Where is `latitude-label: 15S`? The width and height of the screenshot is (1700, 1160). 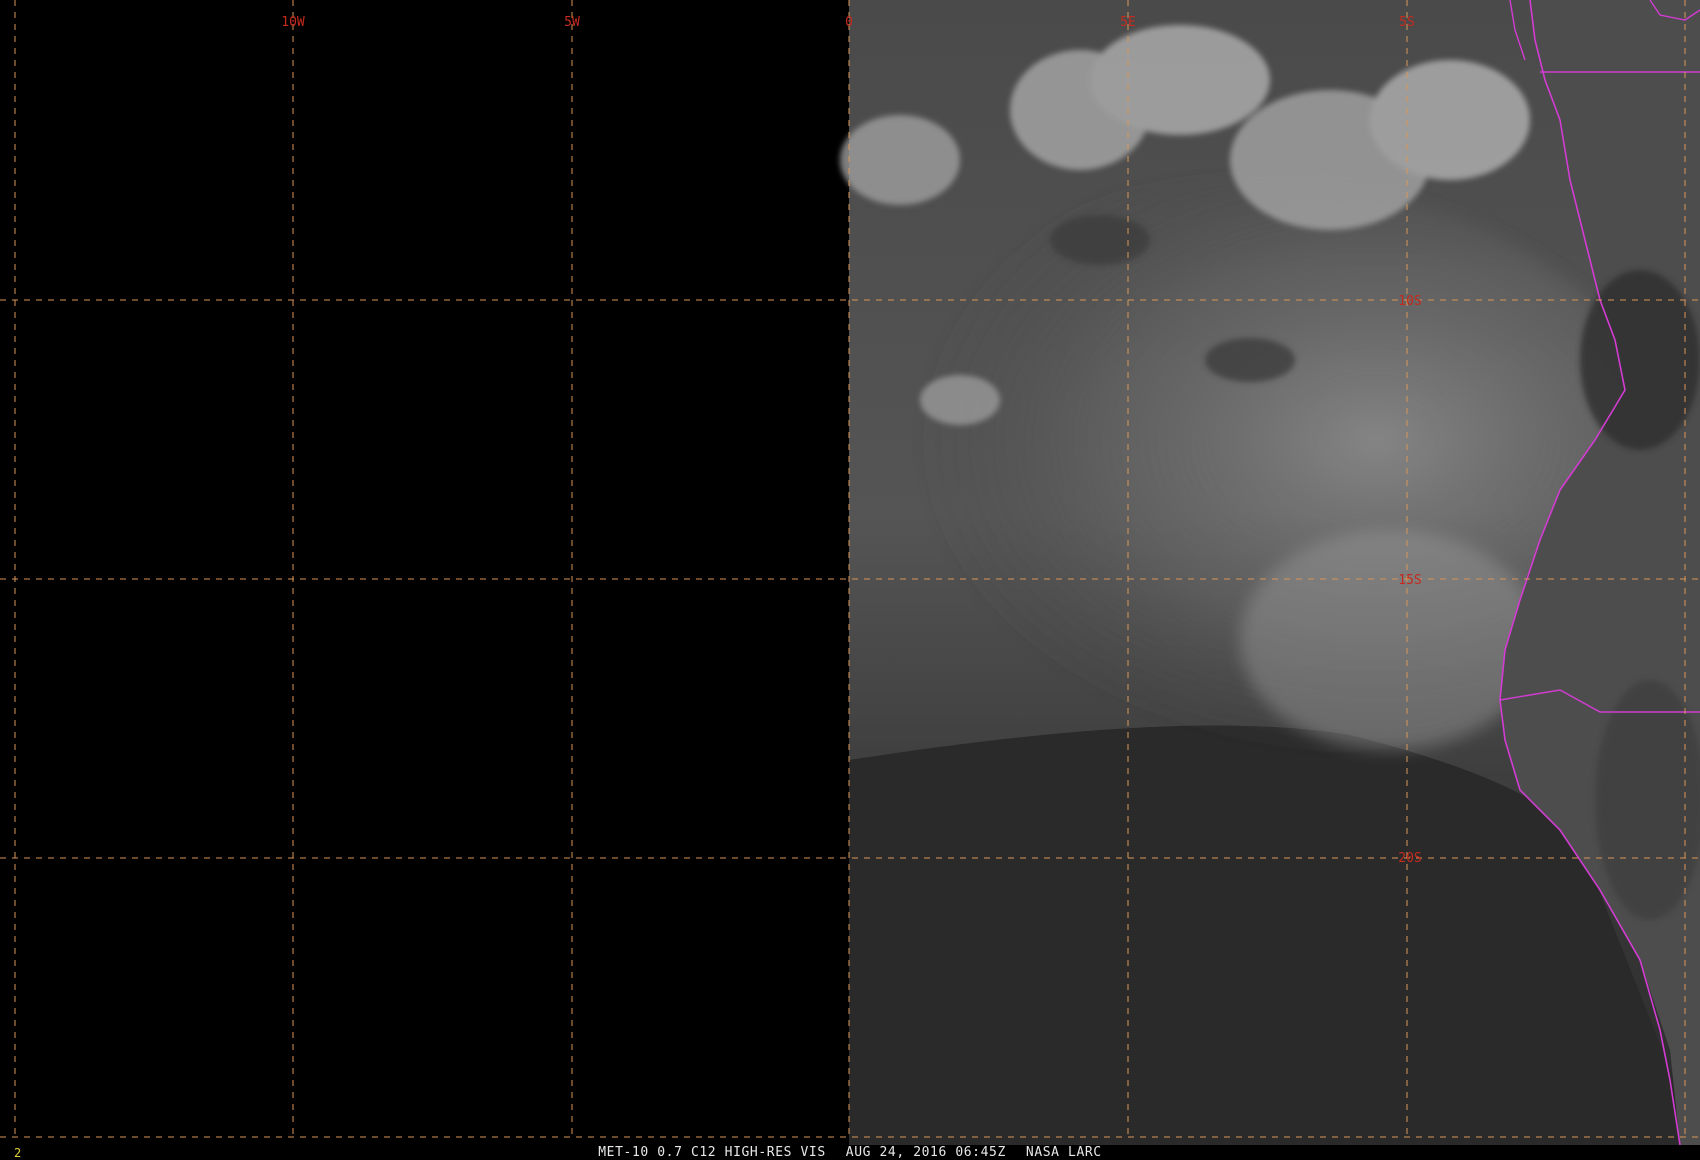 latitude-label: 15S is located at coordinates (1409, 580).